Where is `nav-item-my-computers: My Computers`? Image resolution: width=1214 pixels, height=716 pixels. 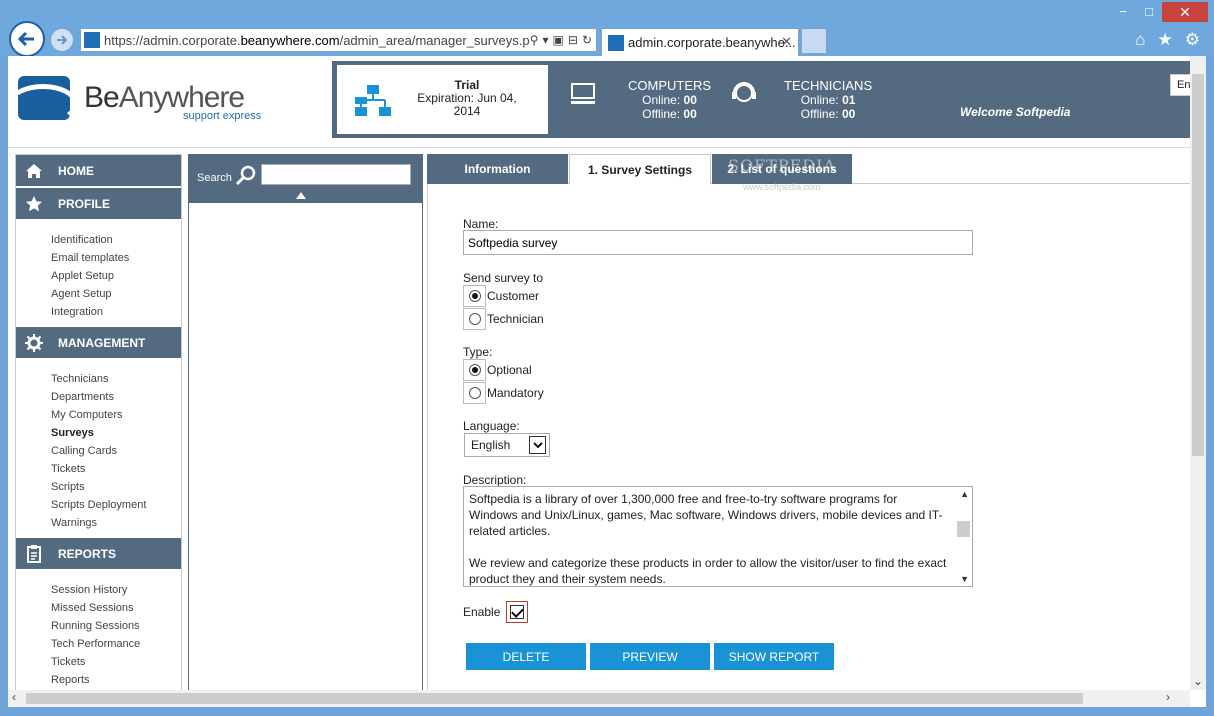
nav-item-my-computers: My Computers is located at coordinates (116, 415).